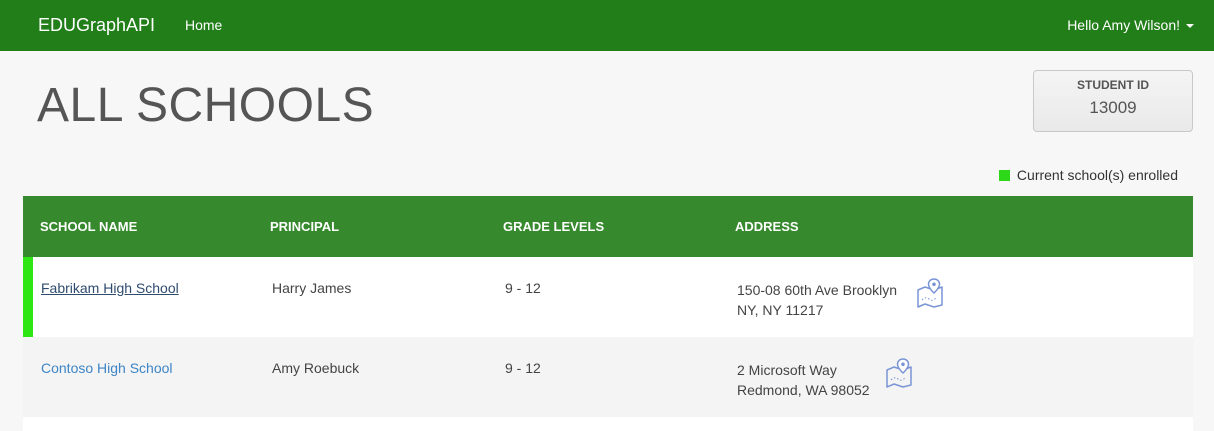 Image resolution: width=1214 pixels, height=431 pixels. Describe the element at coordinates (107, 368) in the screenshot. I see `school-name-link: Contoso High School` at that location.